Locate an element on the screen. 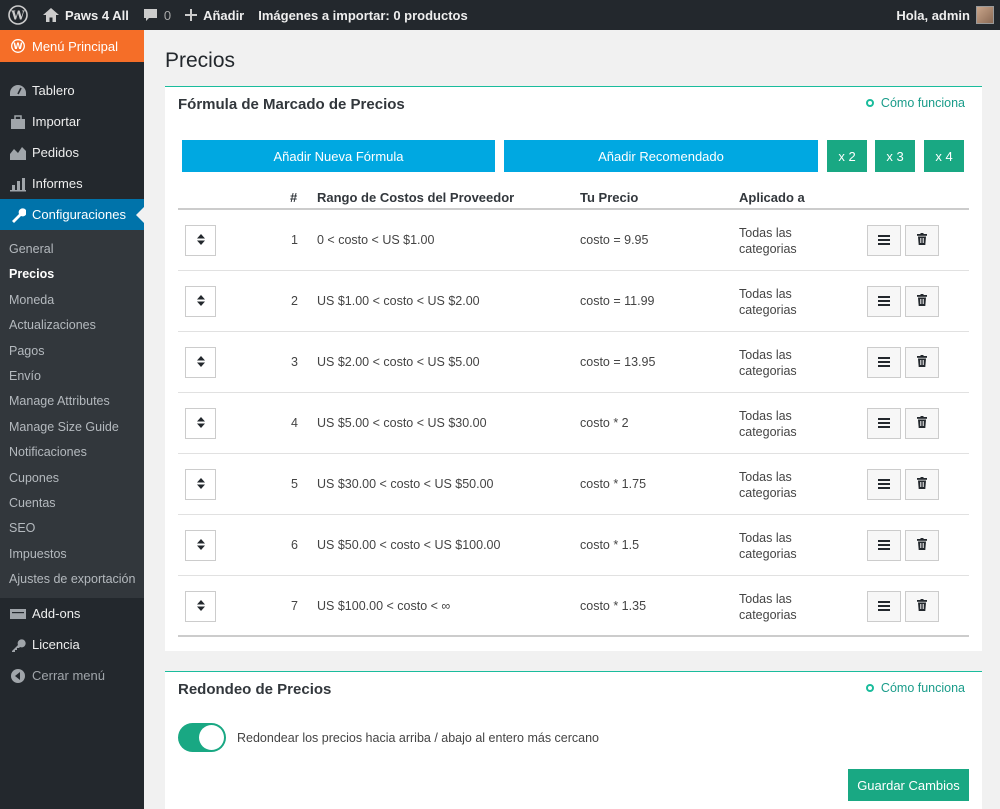 This screenshot has height=809, width=1000. row-price: costo = 9.95 is located at coordinates (614, 240).